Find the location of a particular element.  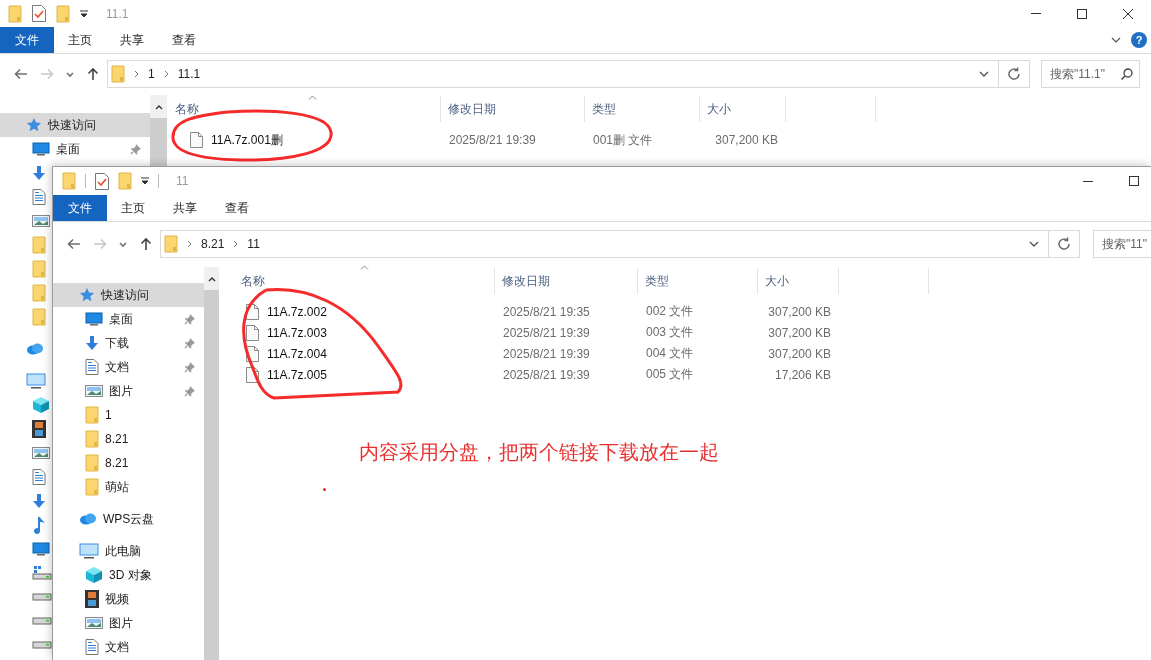

right-arrow-icon is located at coordinates (47, 74).